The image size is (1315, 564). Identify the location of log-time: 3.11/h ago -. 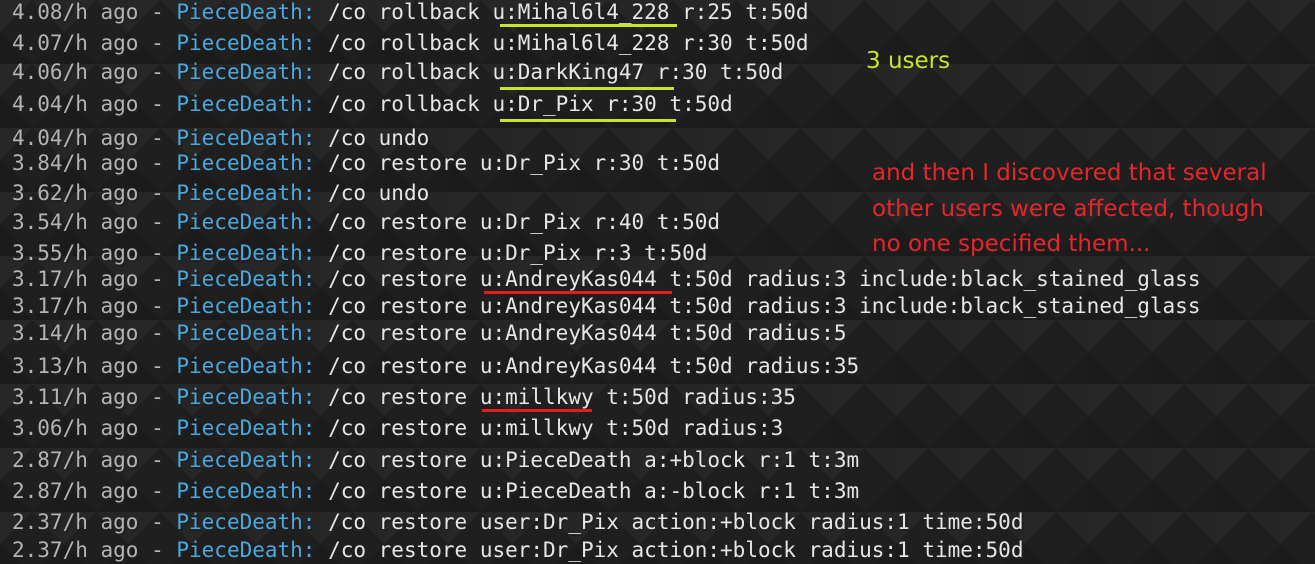
(94, 397).